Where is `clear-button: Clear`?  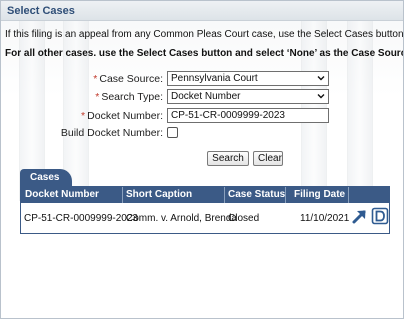
clear-button: Clear is located at coordinates (268, 158).